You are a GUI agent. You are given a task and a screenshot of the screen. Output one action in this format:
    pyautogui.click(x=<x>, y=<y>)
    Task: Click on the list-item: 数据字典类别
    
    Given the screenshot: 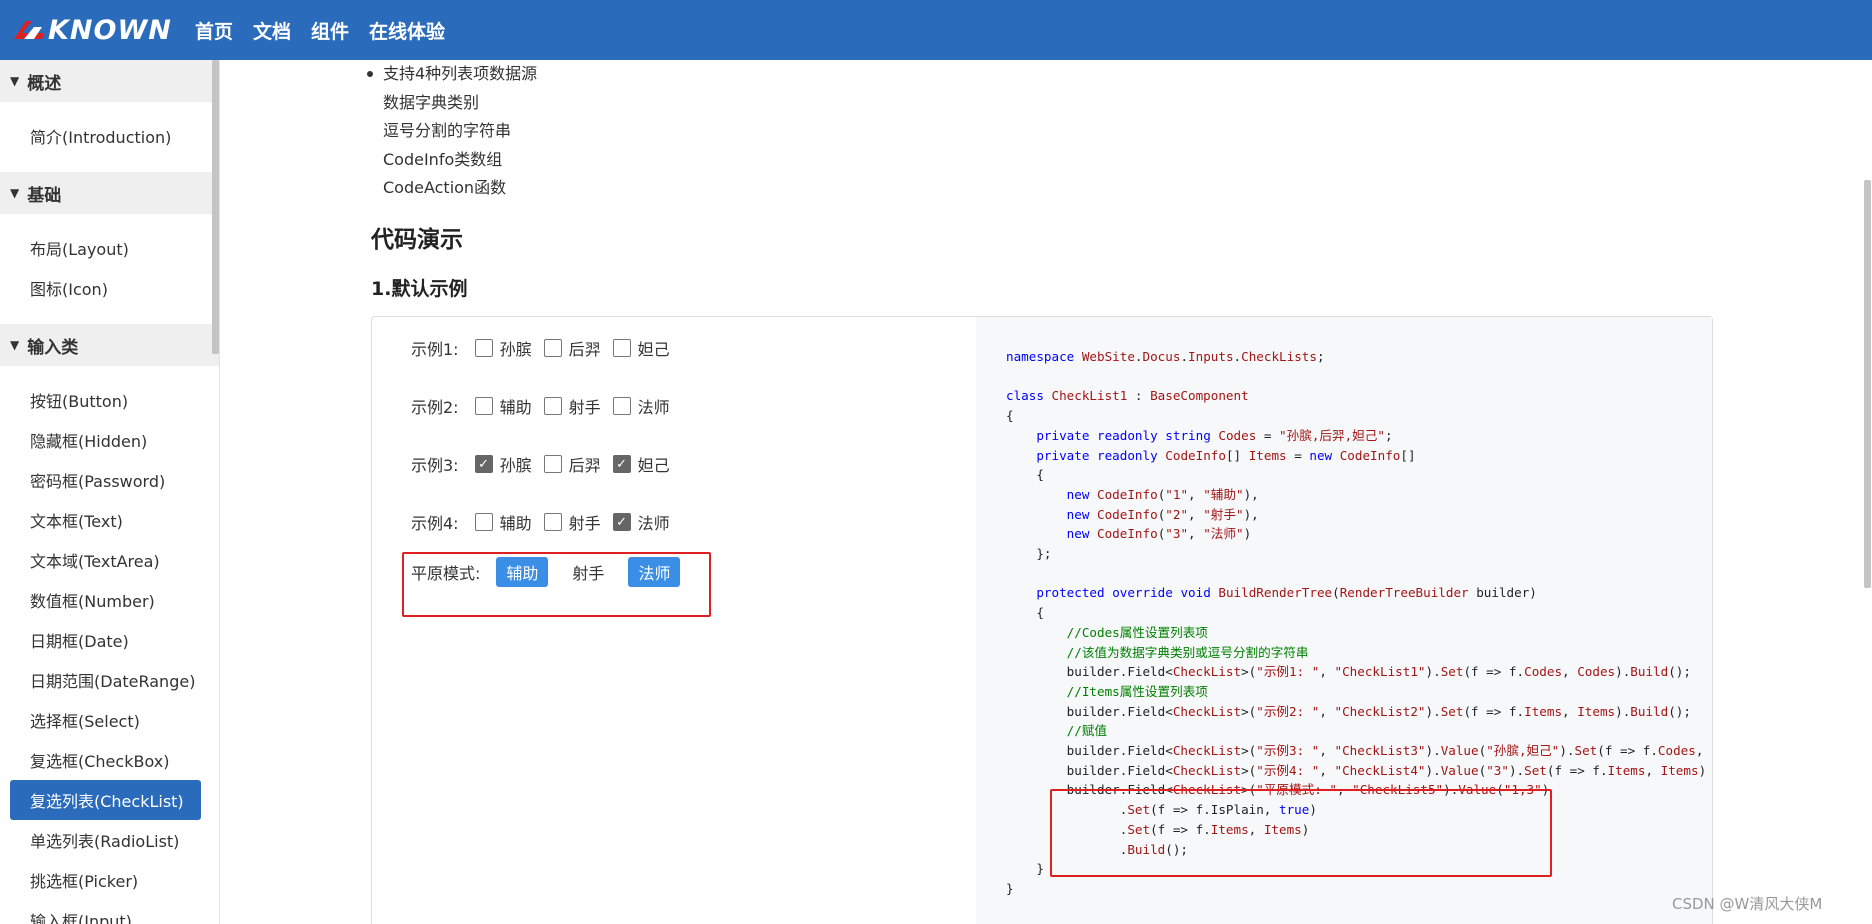 What is the action you would take?
    pyautogui.click(x=431, y=102)
    